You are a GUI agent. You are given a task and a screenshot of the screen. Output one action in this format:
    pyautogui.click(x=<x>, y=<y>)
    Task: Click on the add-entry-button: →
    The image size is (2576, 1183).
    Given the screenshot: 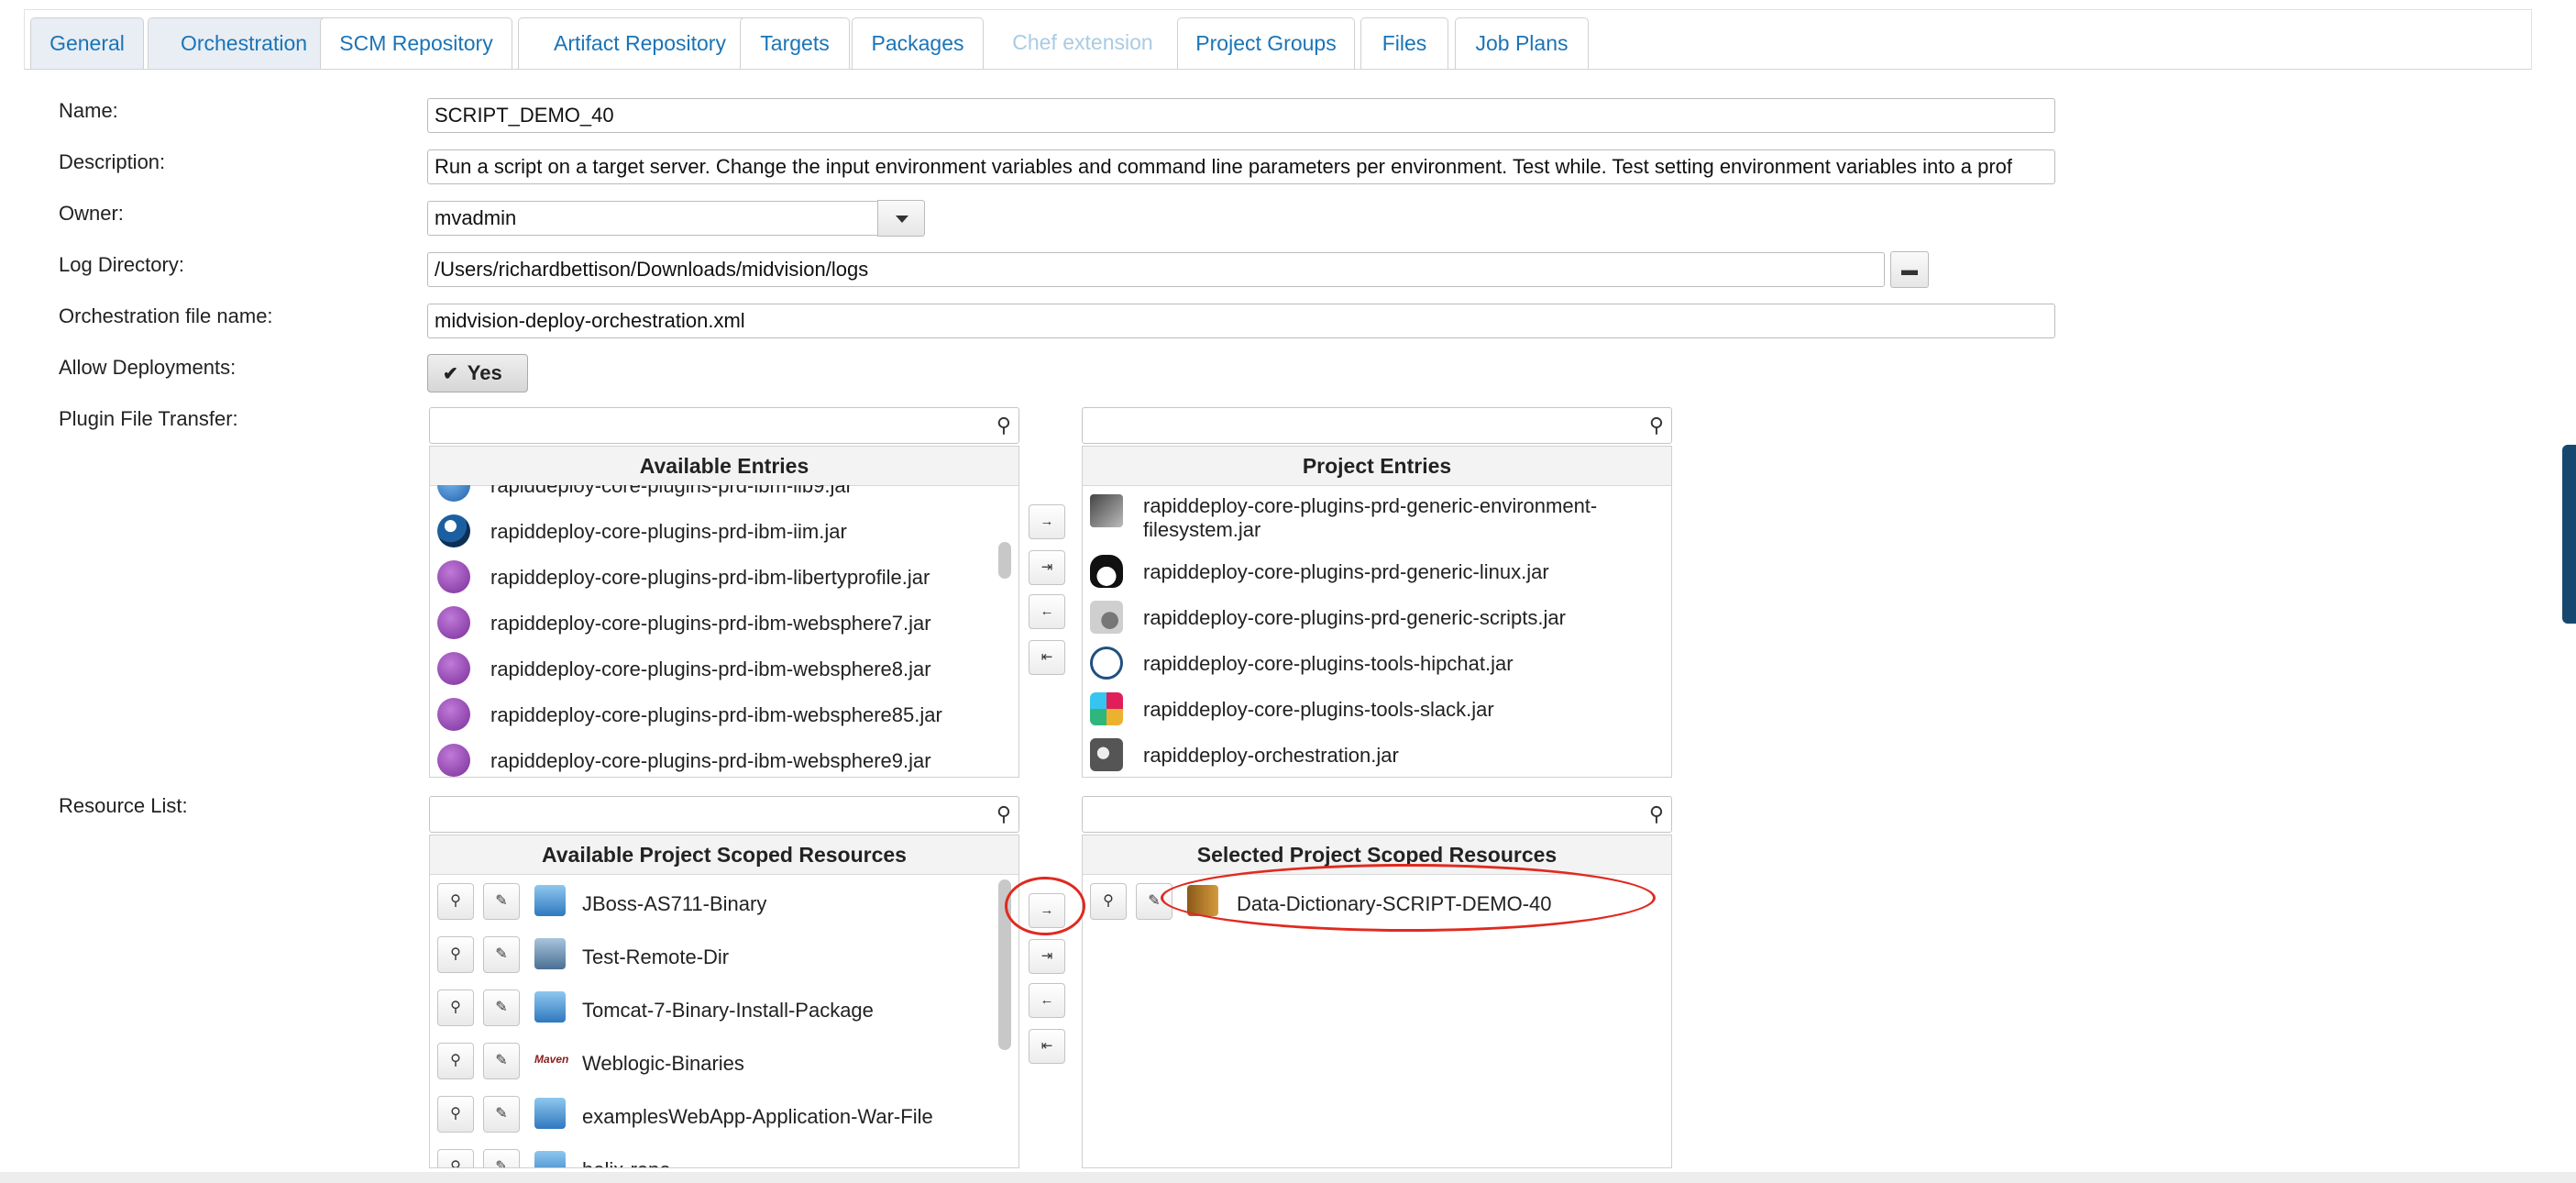 What is the action you would take?
    pyautogui.click(x=1047, y=521)
    